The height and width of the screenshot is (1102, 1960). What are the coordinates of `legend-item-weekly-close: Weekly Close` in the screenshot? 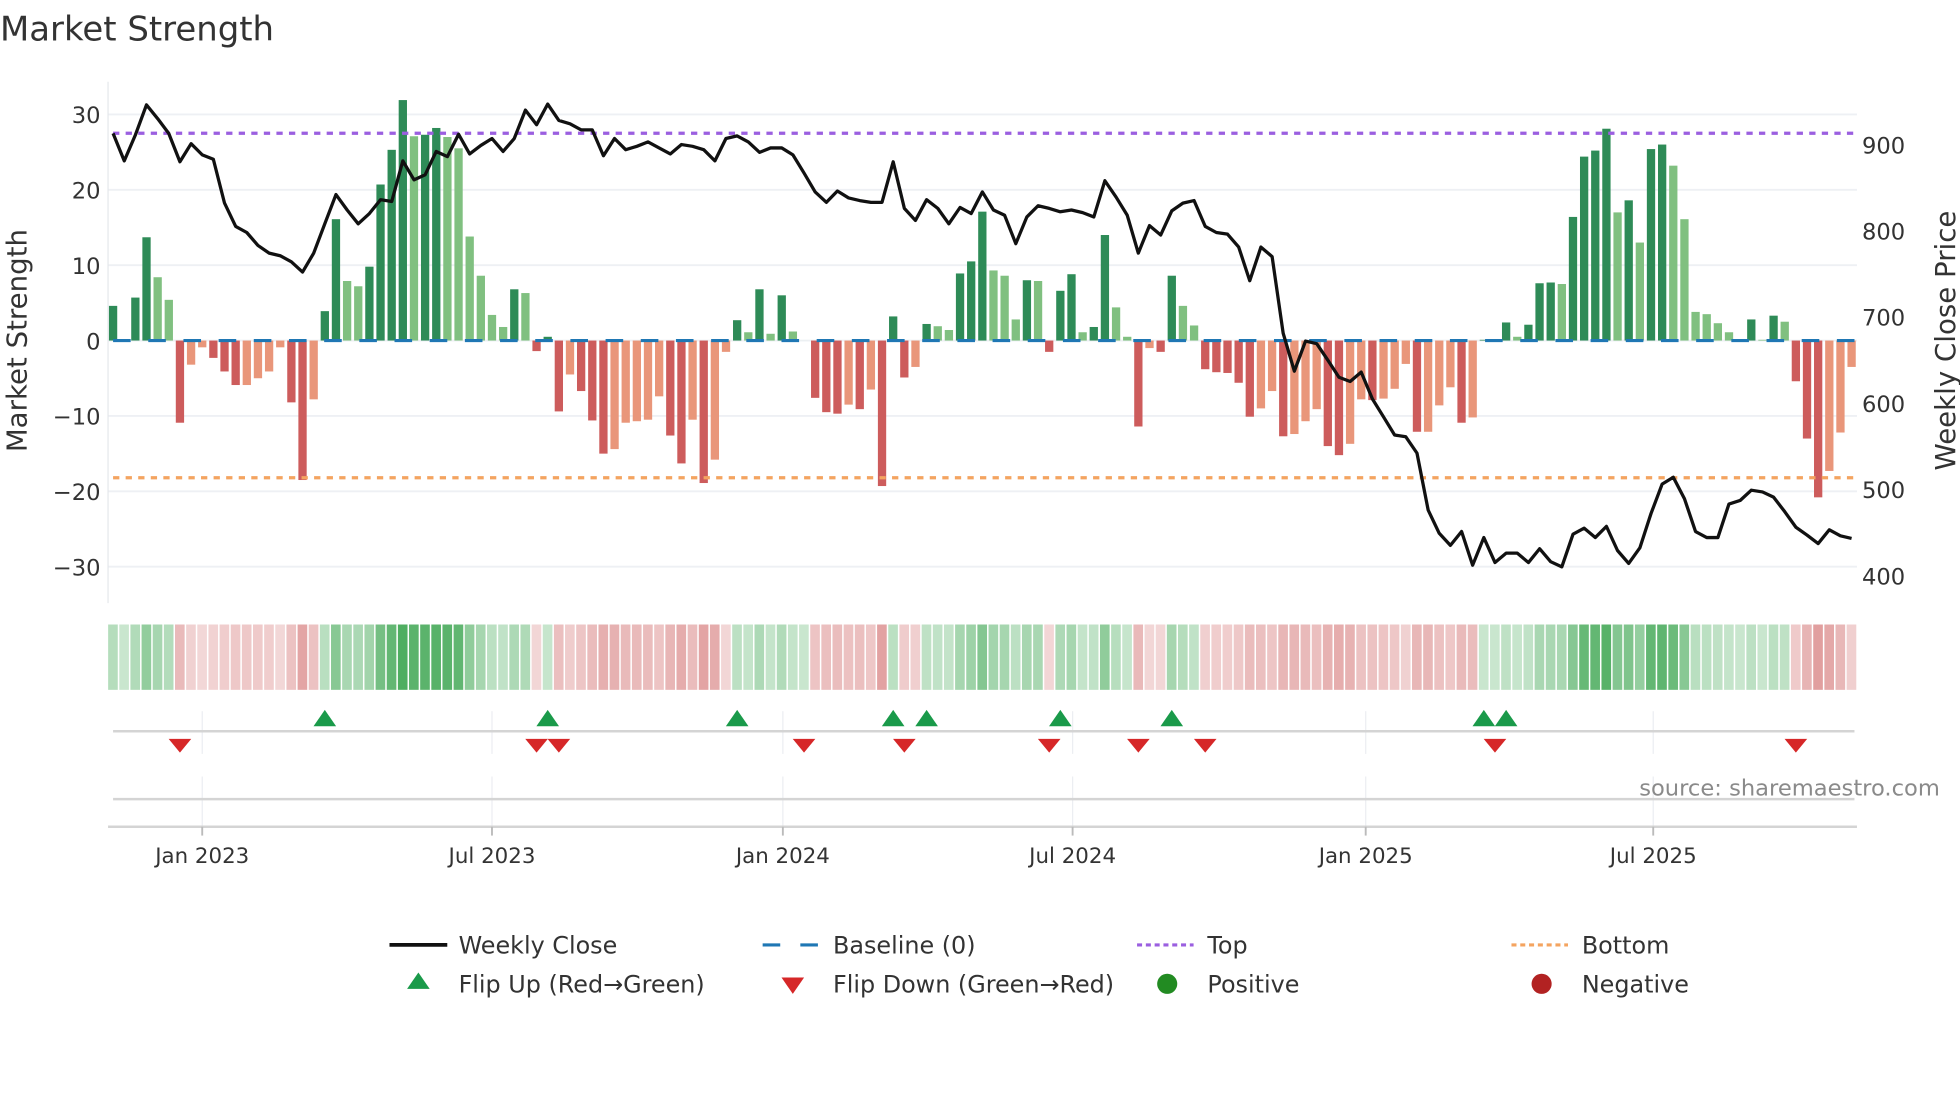 It's located at (503, 946).